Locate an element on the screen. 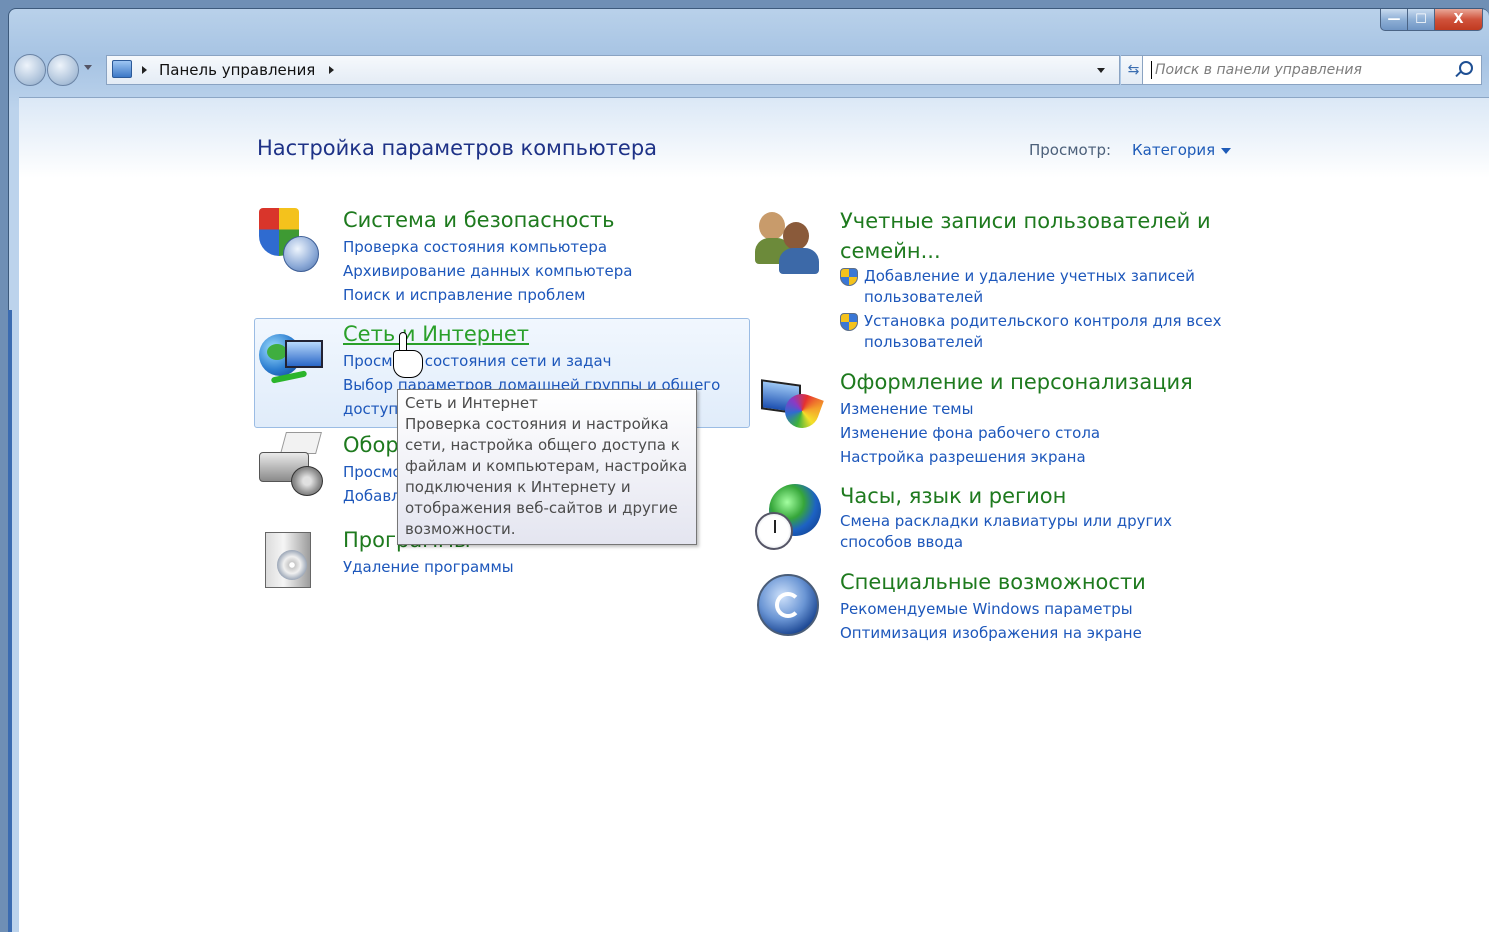 This screenshot has height=932, width=1489. search-placeholder: Поиск в панели управления is located at coordinates (1258, 70).